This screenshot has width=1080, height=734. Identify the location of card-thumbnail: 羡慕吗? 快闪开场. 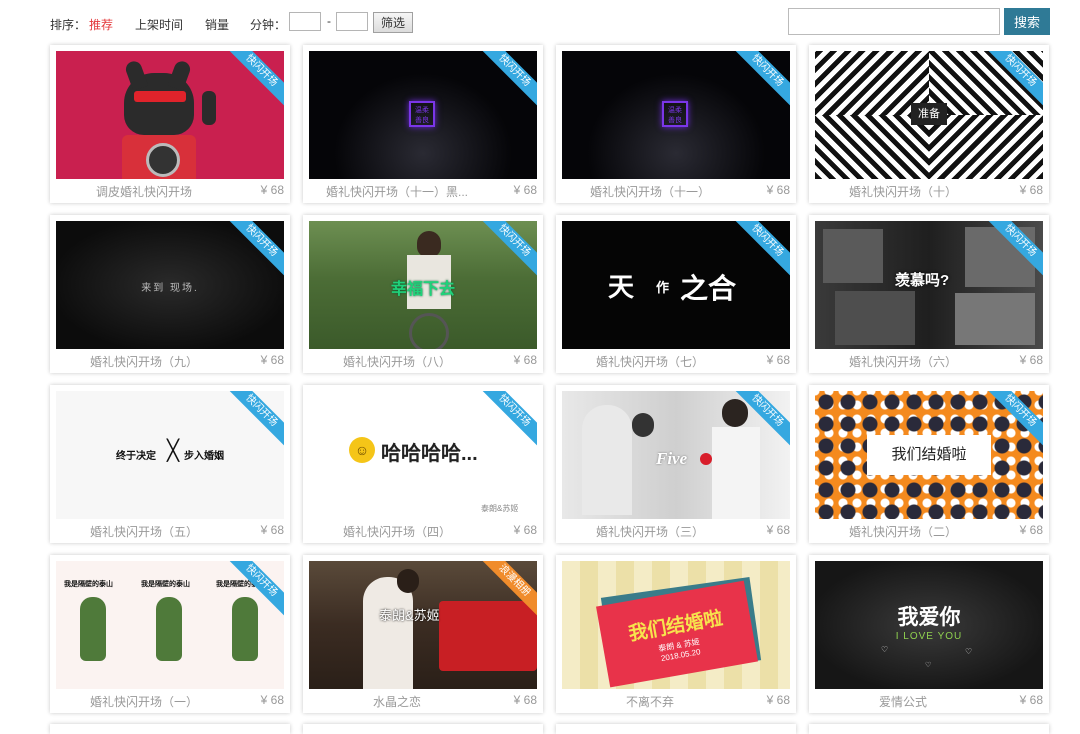
(929, 285).